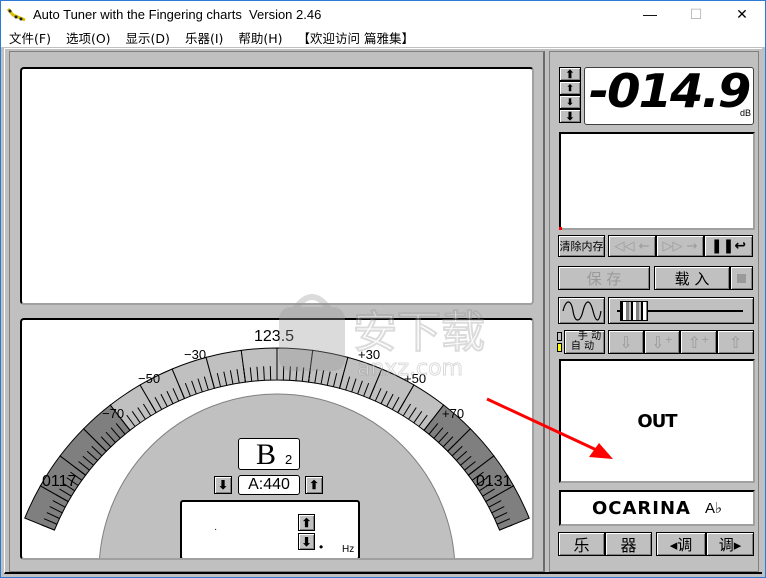 This screenshot has height=578, width=766. I want to click on rewind-button: ◁◁ ←, so click(632, 246).